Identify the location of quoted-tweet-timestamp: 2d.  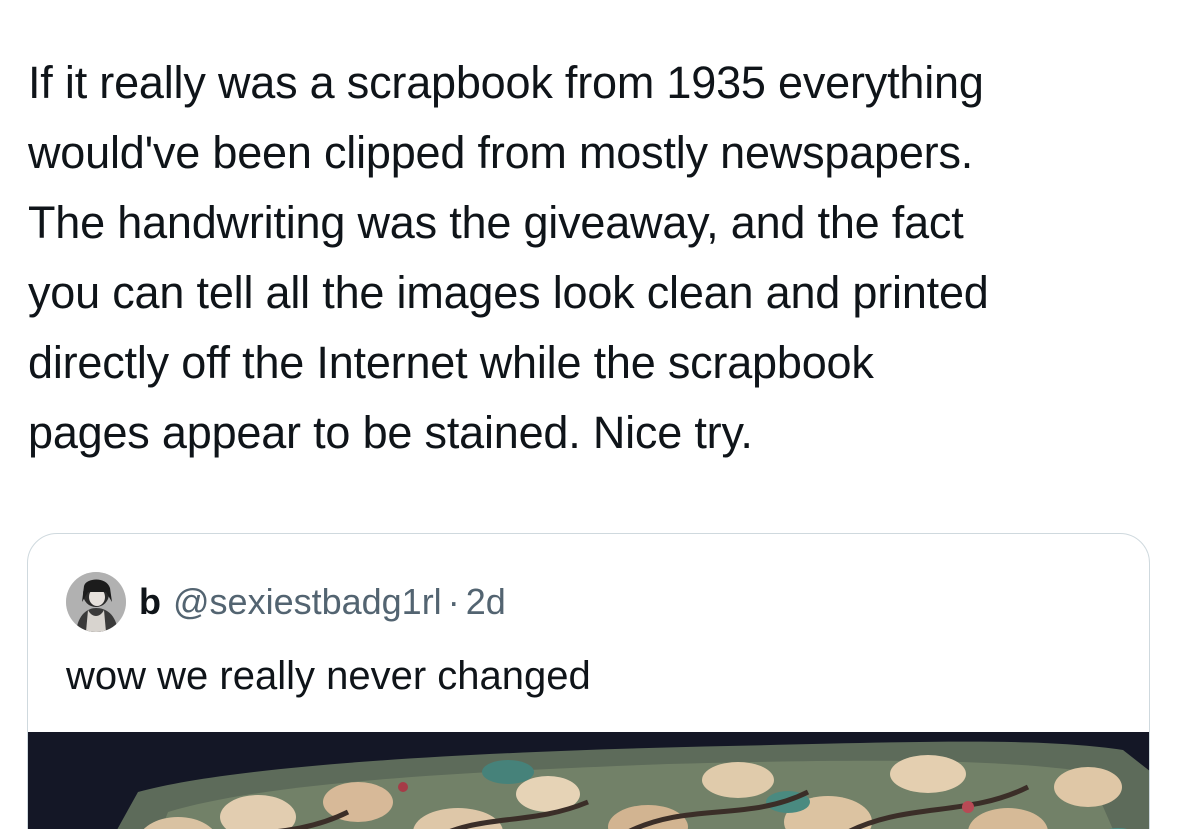
(486, 602).